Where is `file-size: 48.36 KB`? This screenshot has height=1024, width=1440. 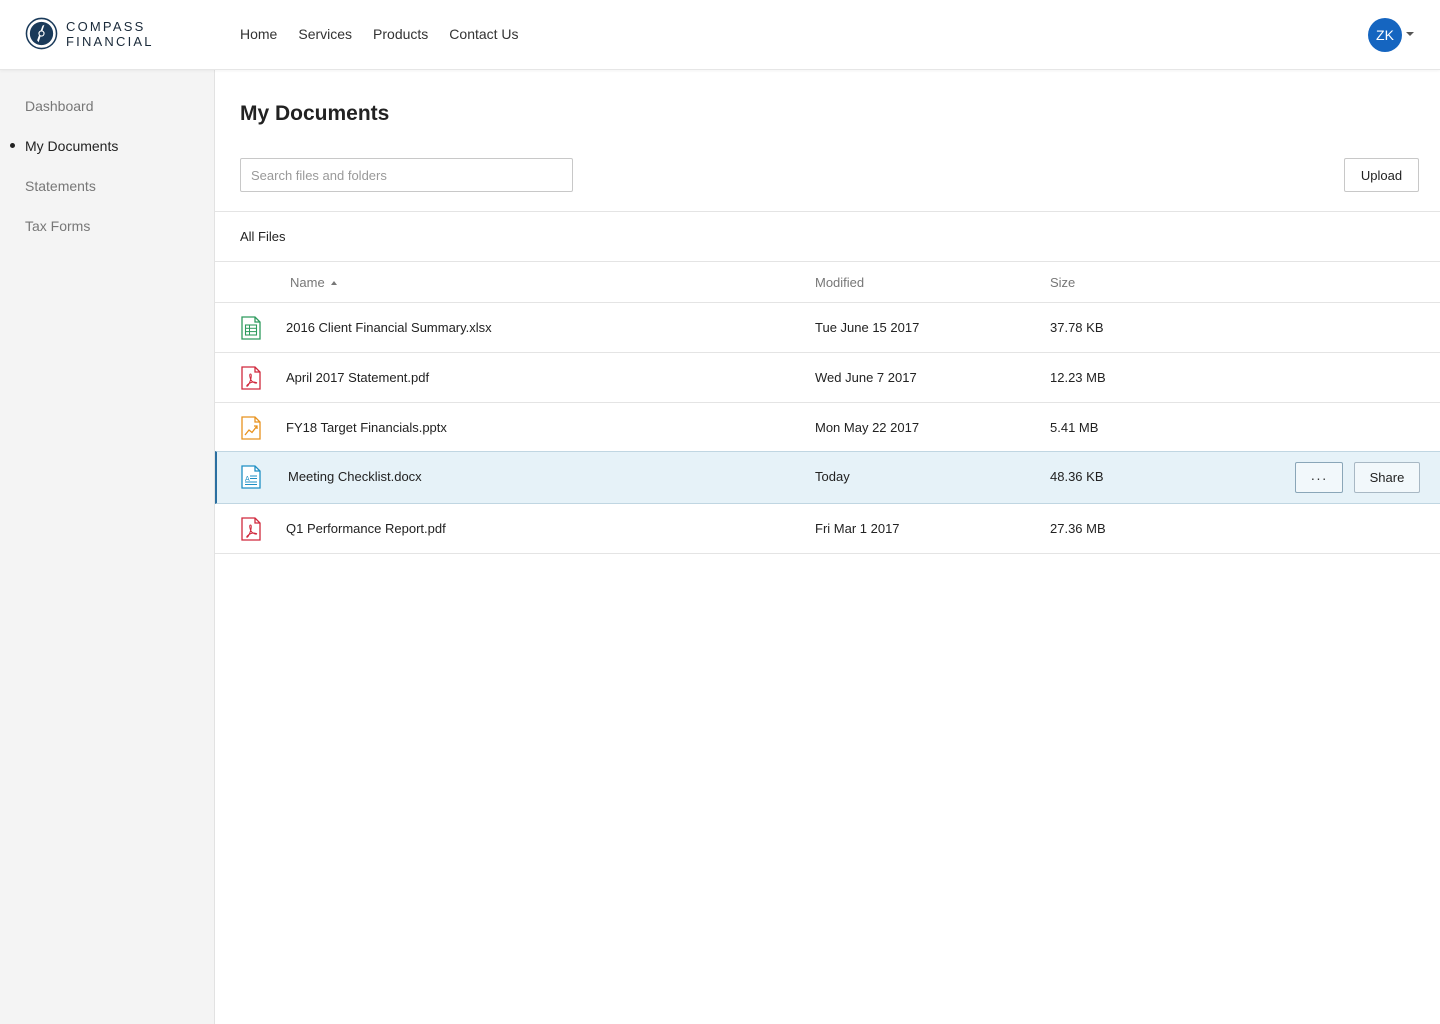
file-size: 48.36 KB is located at coordinates (1077, 476).